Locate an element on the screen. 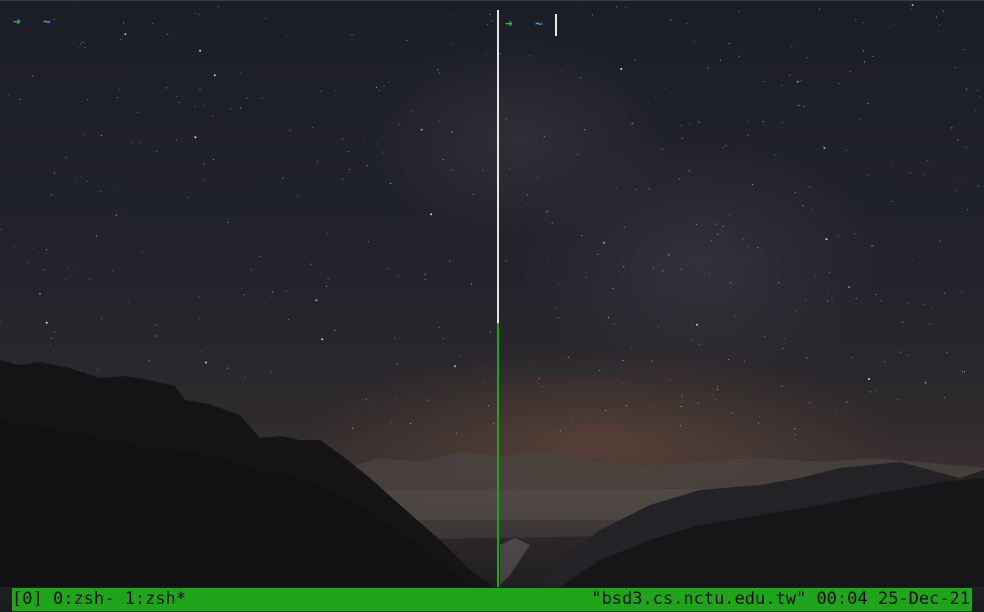  pane-divider-inactive is located at coordinates (498, 166).